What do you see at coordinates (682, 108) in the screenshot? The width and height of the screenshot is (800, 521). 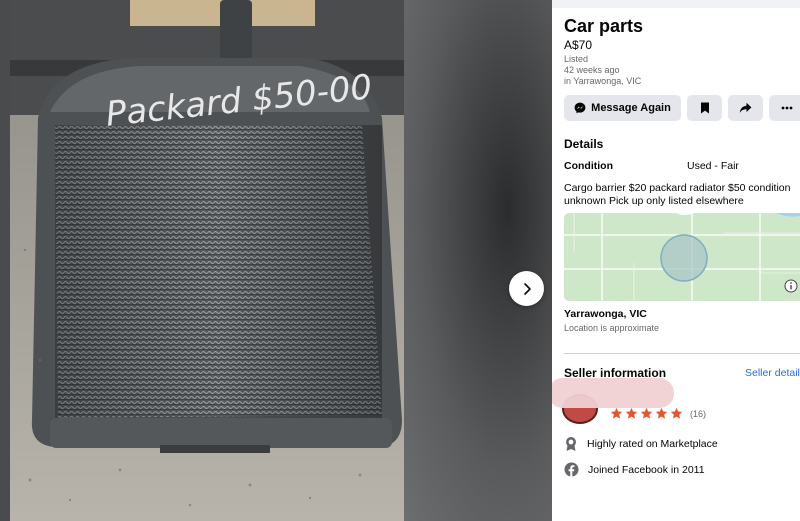 I see `listing-actions: Message Again` at bounding box center [682, 108].